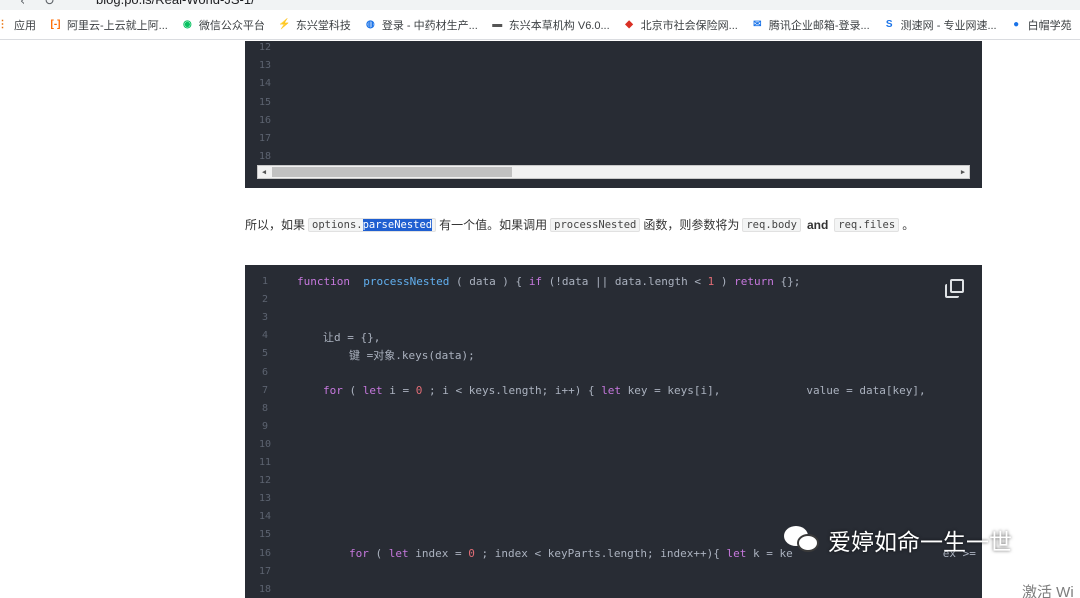 The width and height of the screenshot is (1080, 598). Describe the element at coordinates (1048, 591) in the screenshot. I see `activate-windows-text: 激活 Wi` at that location.